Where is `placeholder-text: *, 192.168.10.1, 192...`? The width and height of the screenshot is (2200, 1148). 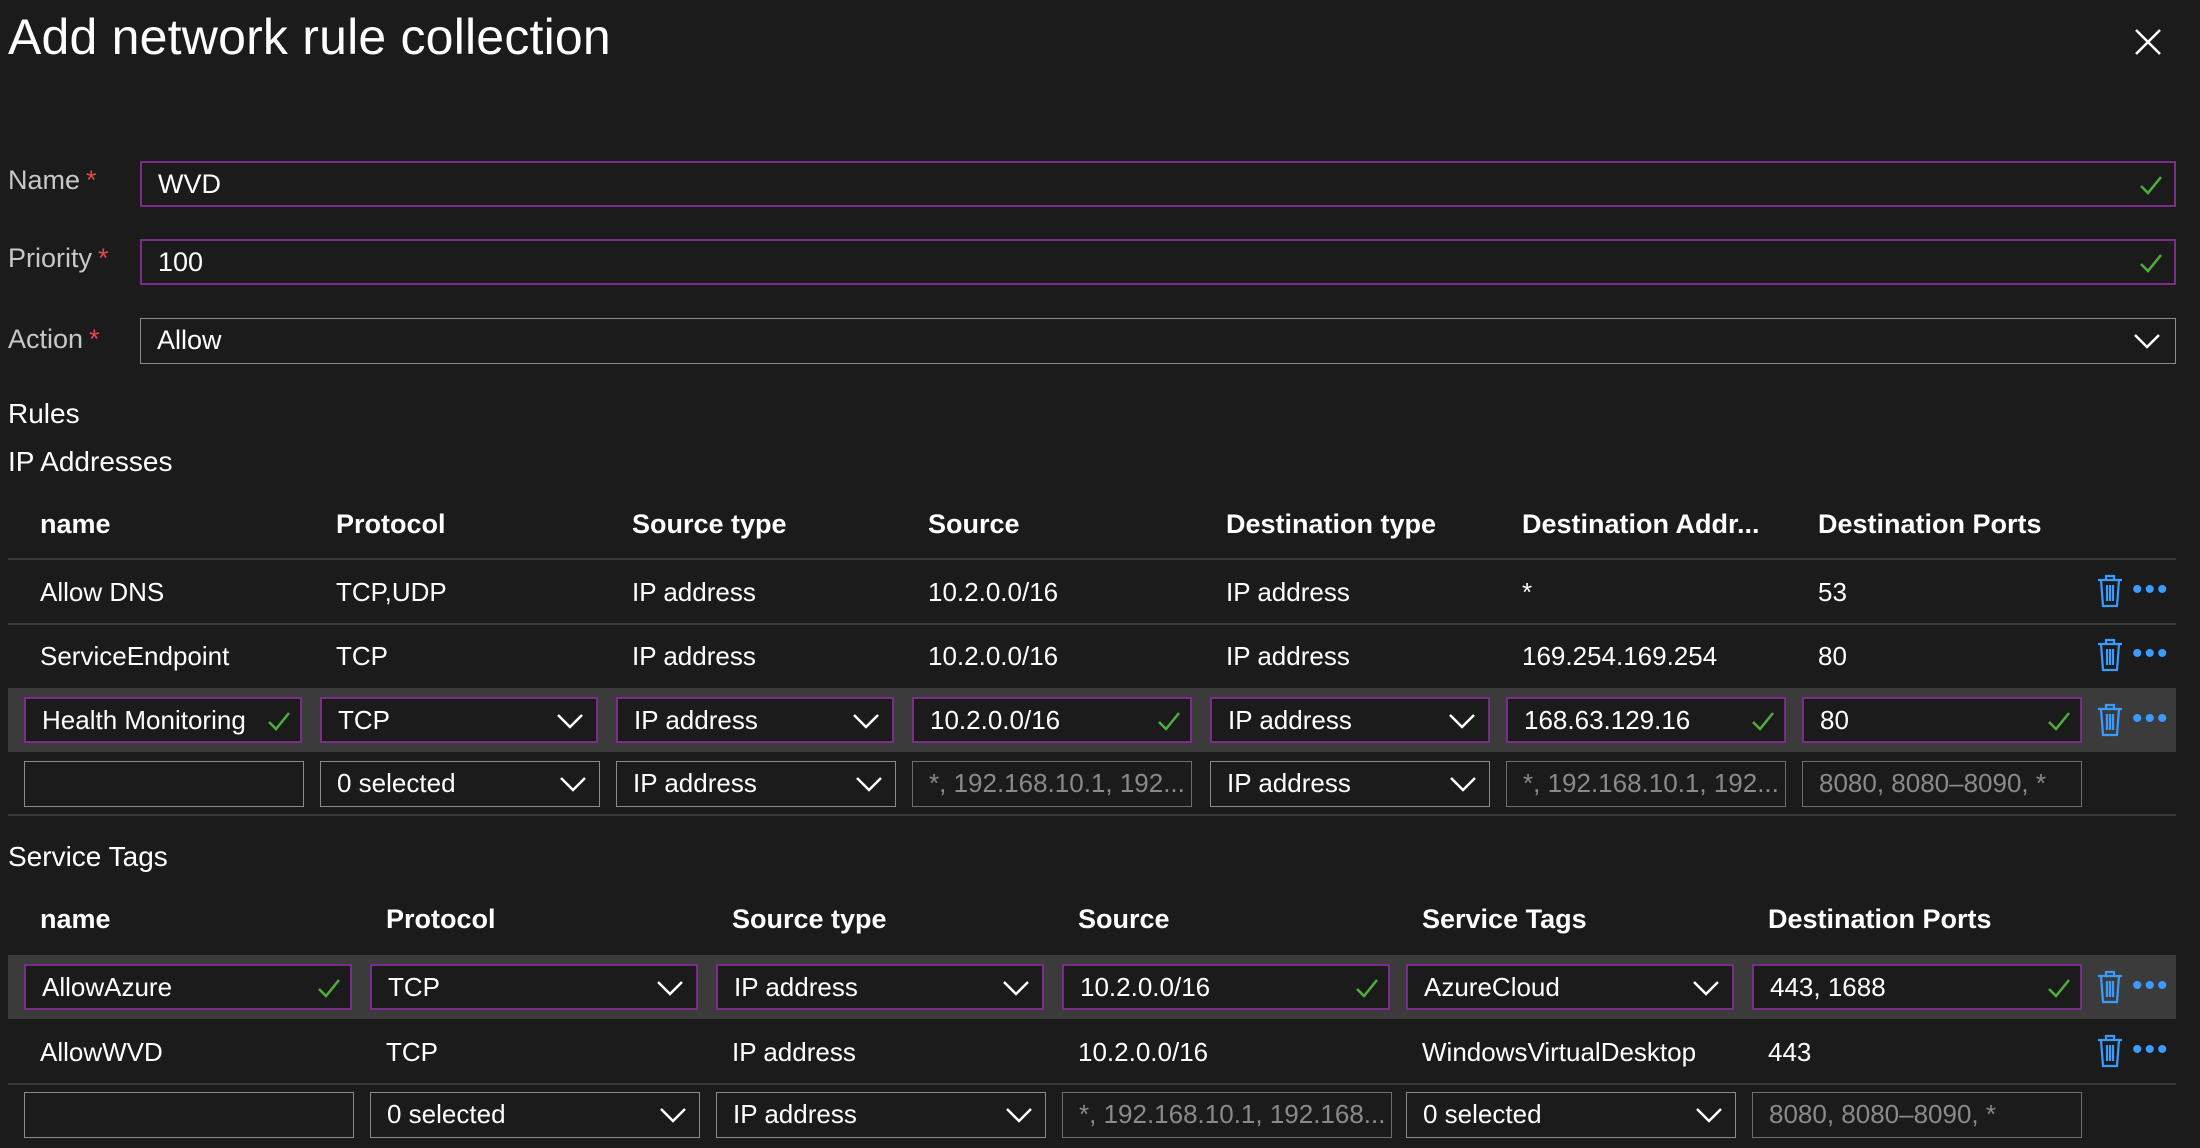 placeholder-text: *, 192.168.10.1, 192... is located at coordinates (1057, 783).